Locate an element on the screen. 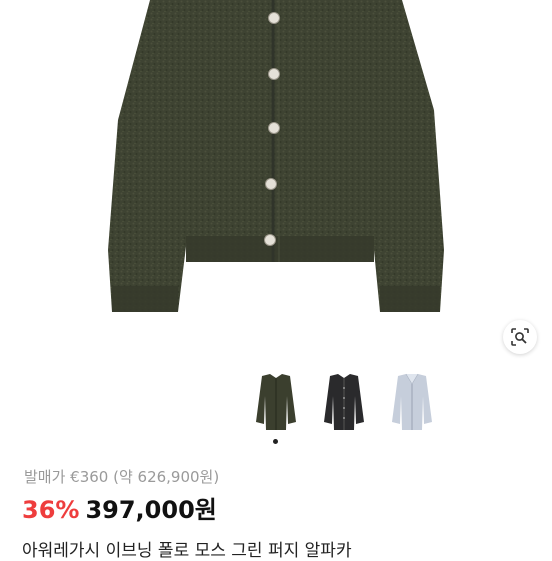 The height and width of the screenshot is (561, 552). discount-rate: 36% is located at coordinates (51, 510).